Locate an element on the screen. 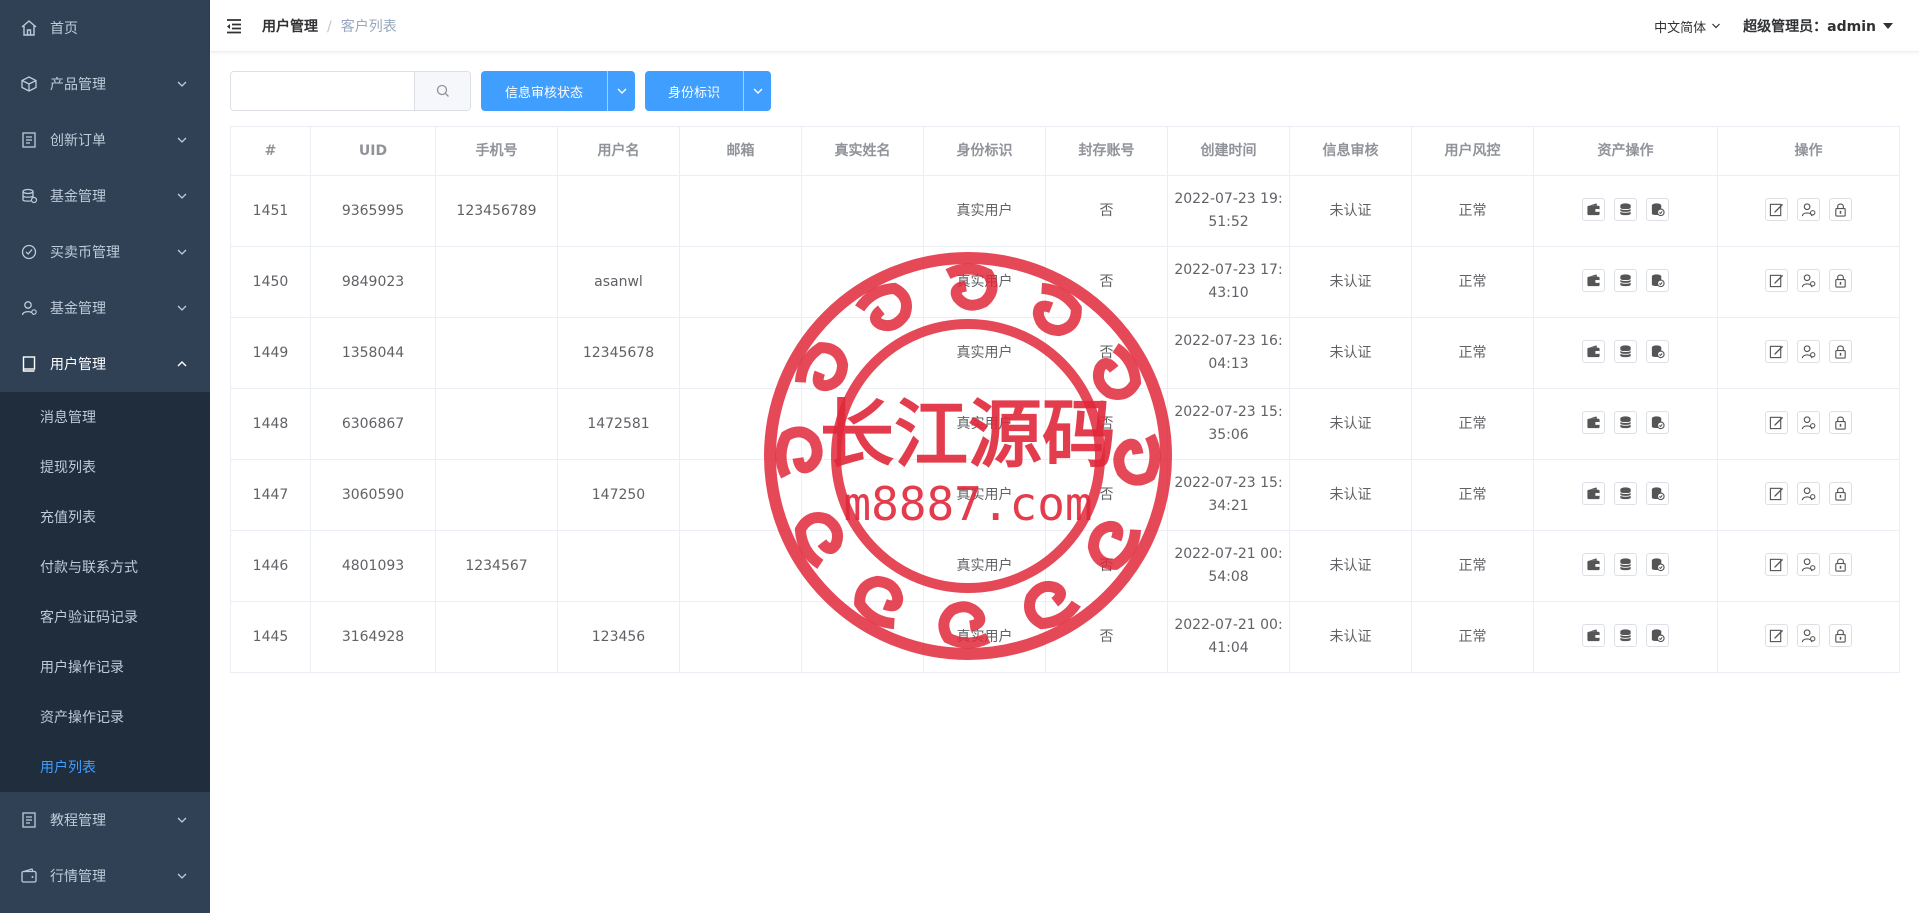 The height and width of the screenshot is (913, 1919). identity-button: 身份标识 is located at coordinates (694, 91).